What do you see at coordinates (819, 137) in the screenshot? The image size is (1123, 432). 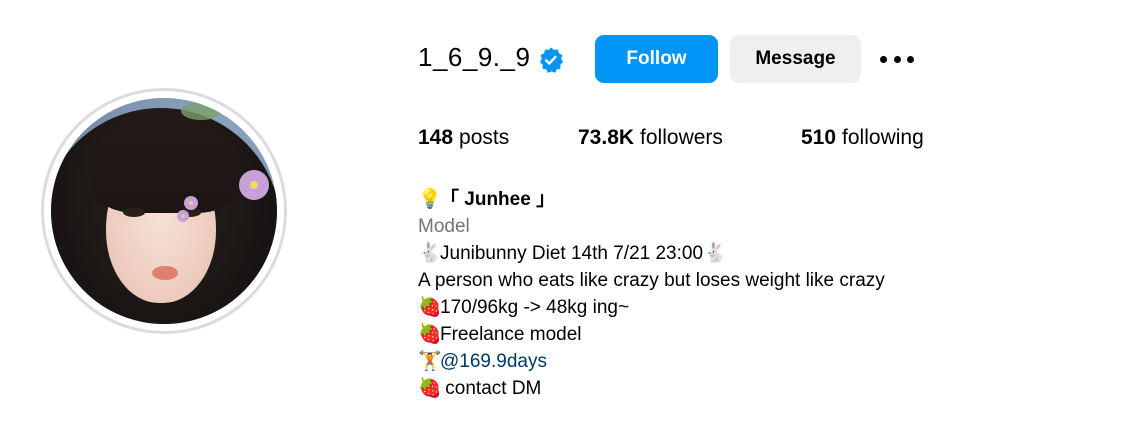 I see `following-count: 510` at bounding box center [819, 137].